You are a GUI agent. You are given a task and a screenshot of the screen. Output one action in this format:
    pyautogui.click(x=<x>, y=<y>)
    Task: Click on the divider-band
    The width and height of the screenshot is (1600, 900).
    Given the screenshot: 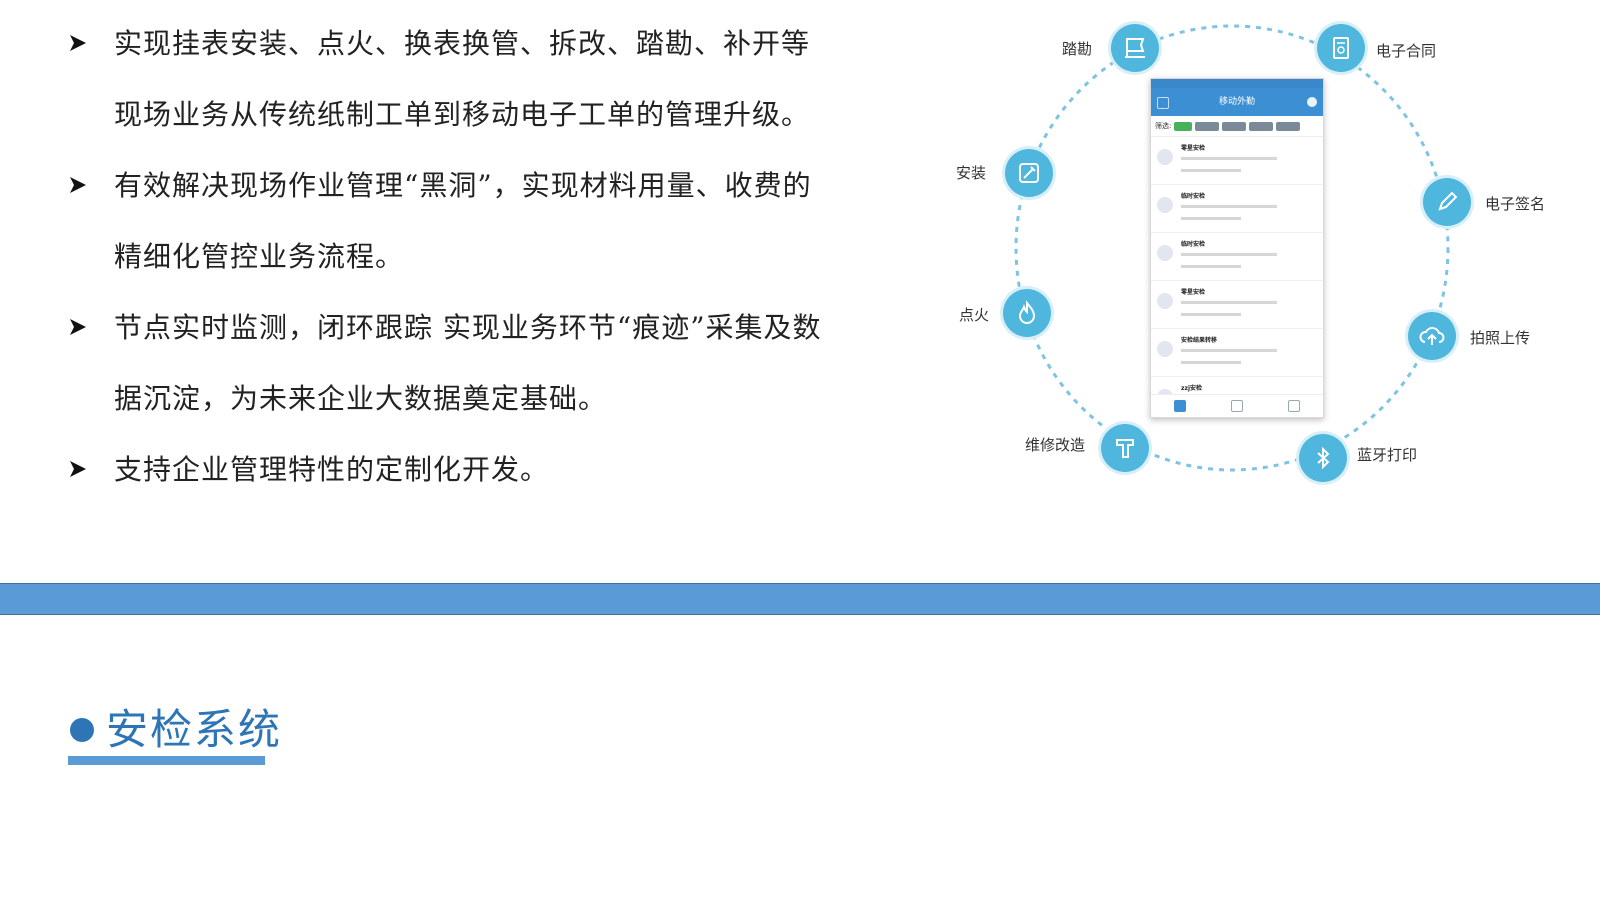 What is the action you would take?
    pyautogui.click(x=800, y=599)
    